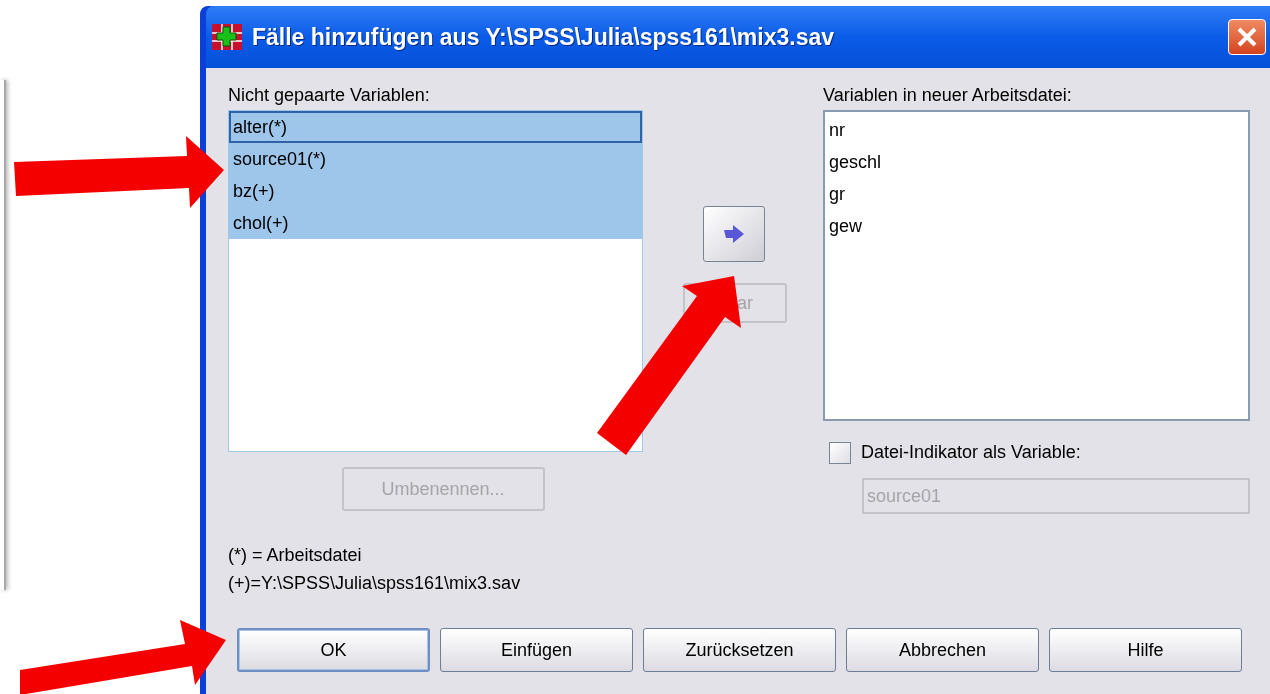 The height and width of the screenshot is (694, 1270). What do you see at coordinates (1036, 194) in the screenshot?
I see `list-item: gr` at bounding box center [1036, 194].